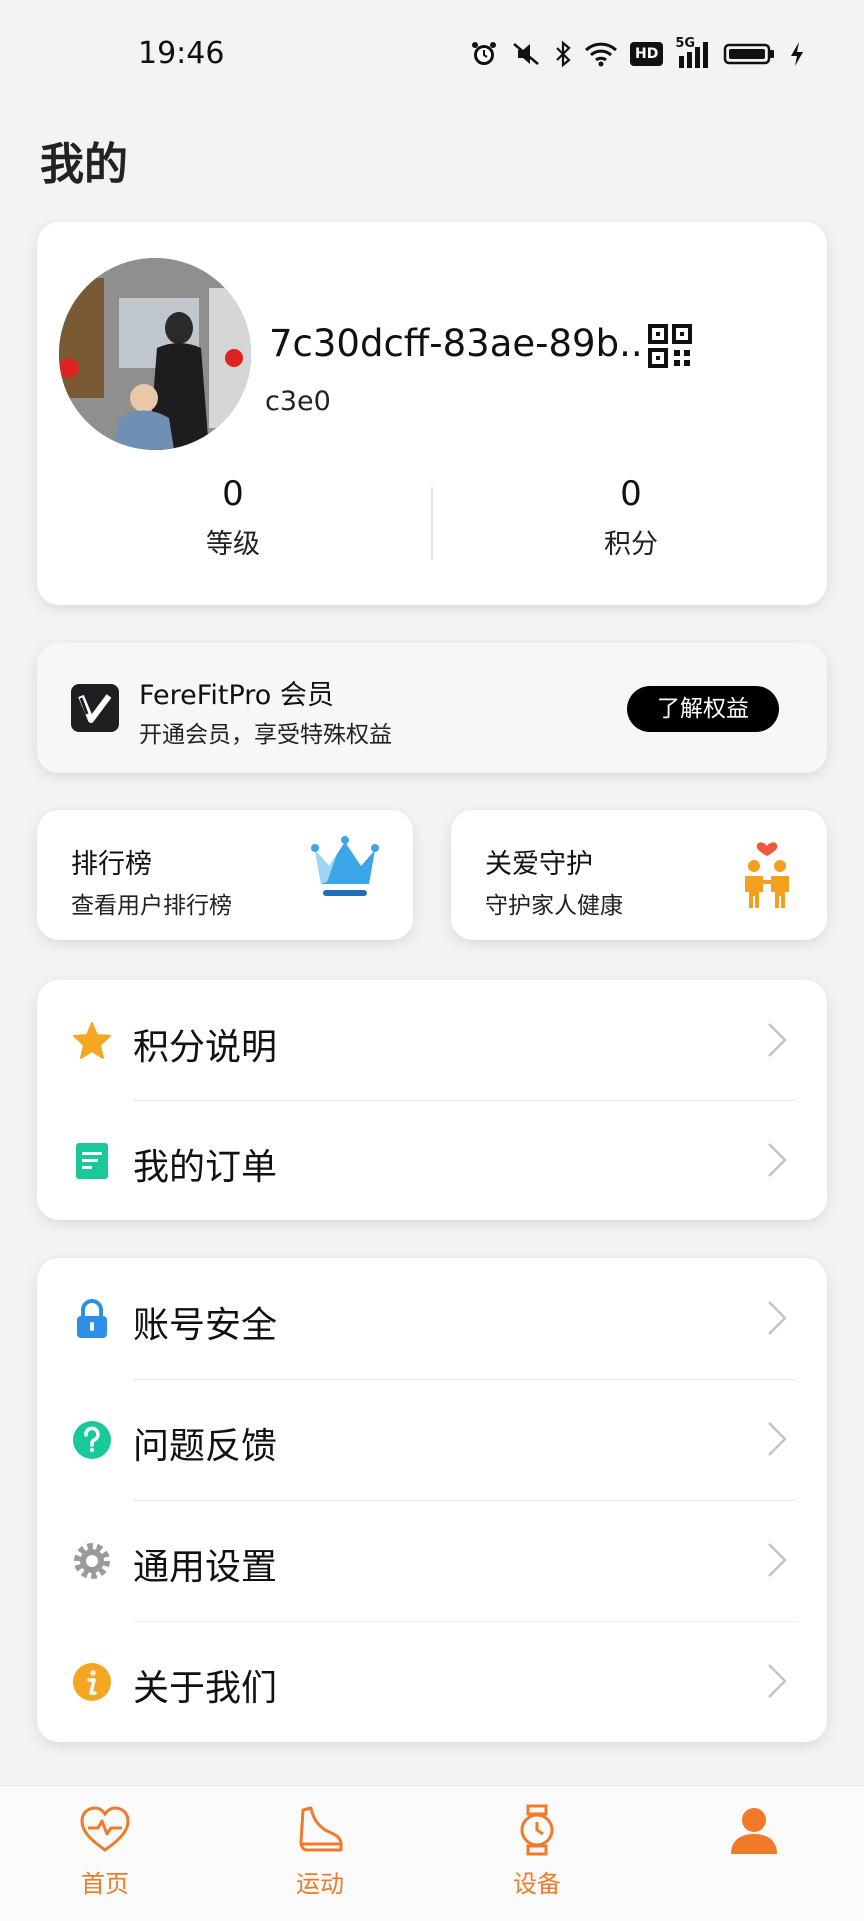 The image size is (864, 1921). Describe the element at coordinates (92, 1440) in the screenshot. I see `question-icon` at that location.